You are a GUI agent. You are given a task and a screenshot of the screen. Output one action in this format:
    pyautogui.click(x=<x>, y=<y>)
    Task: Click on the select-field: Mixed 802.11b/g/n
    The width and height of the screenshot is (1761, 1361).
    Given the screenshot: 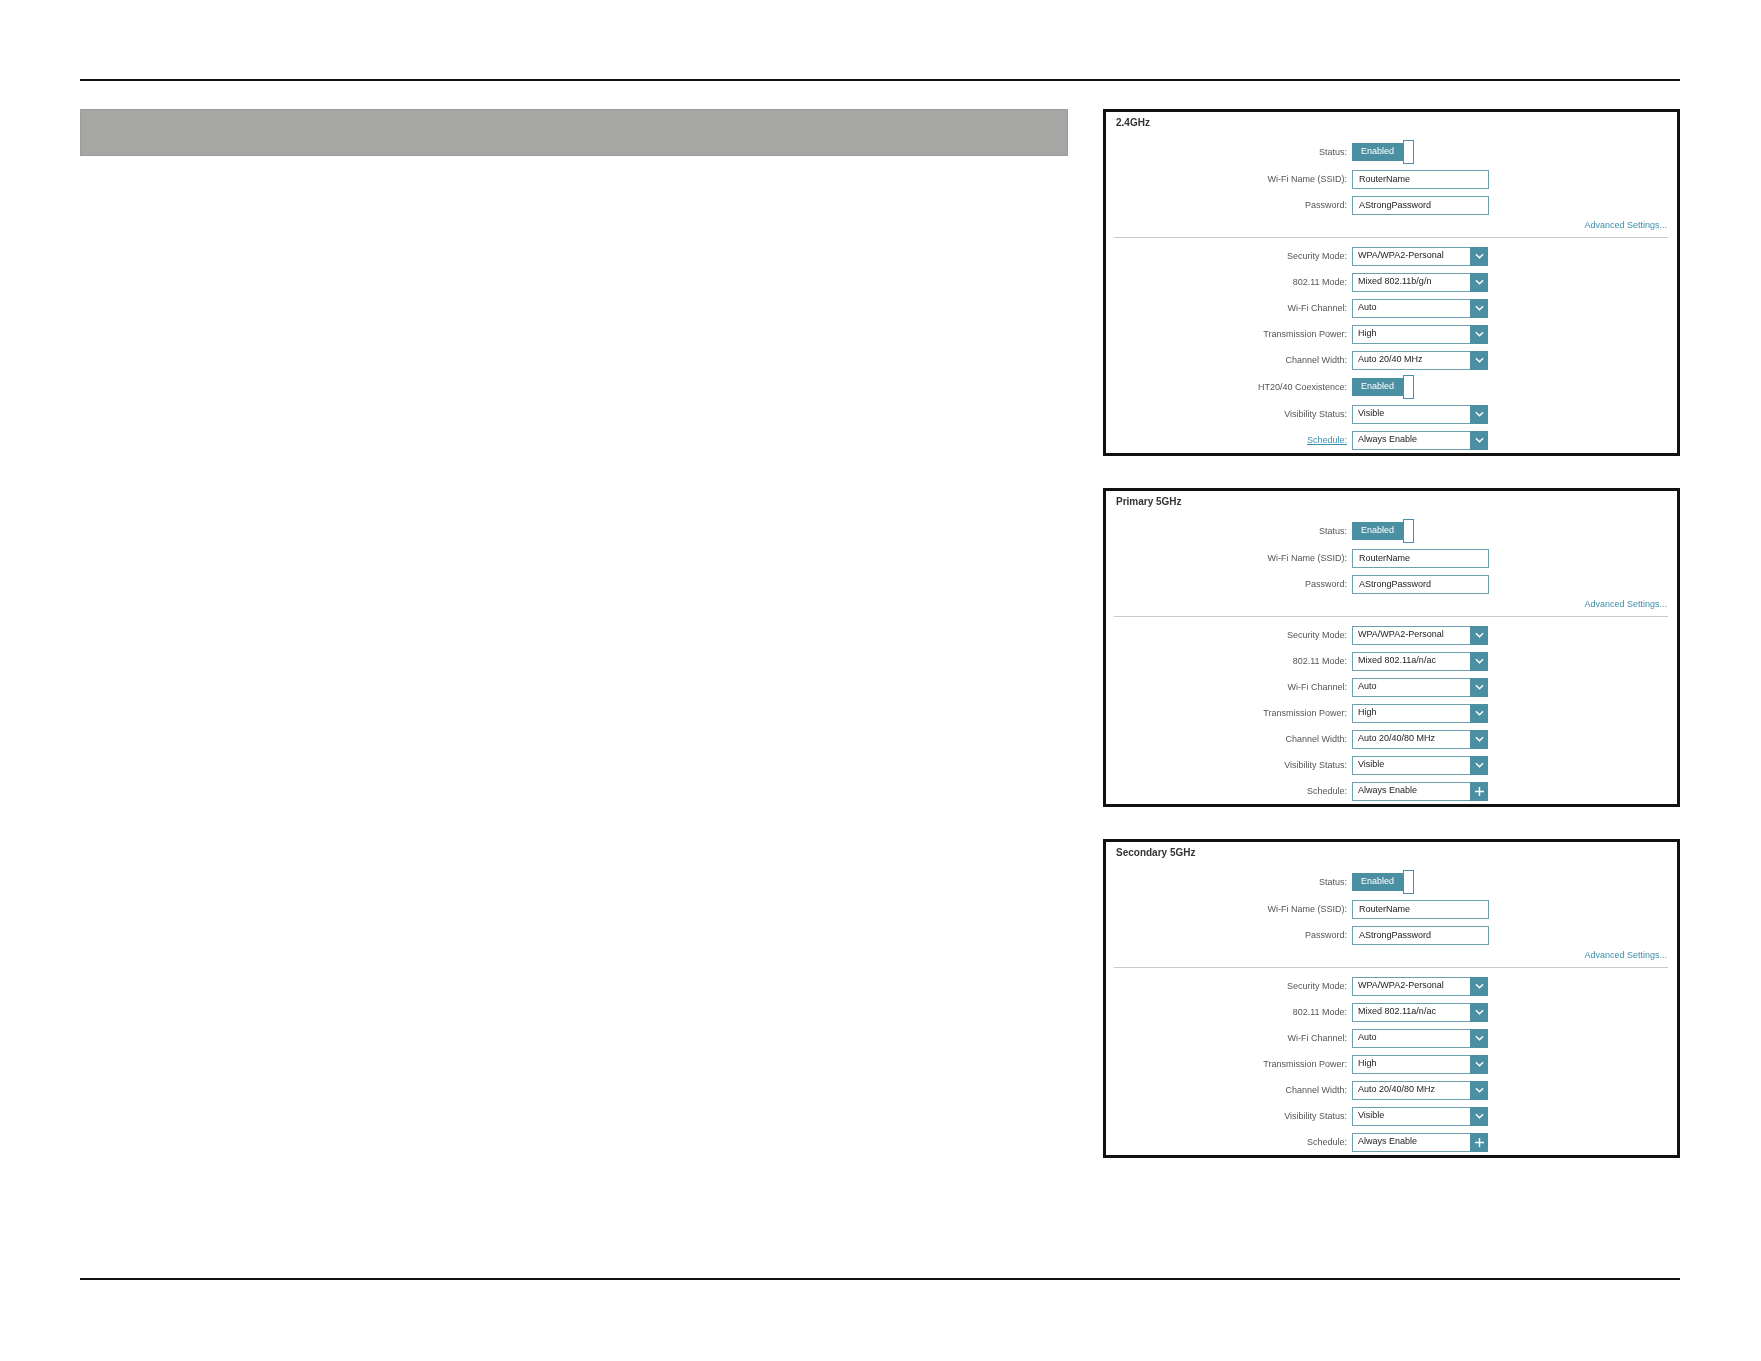 What is the action you would take?
    pyautogui.click(x=1420, y=282)
    